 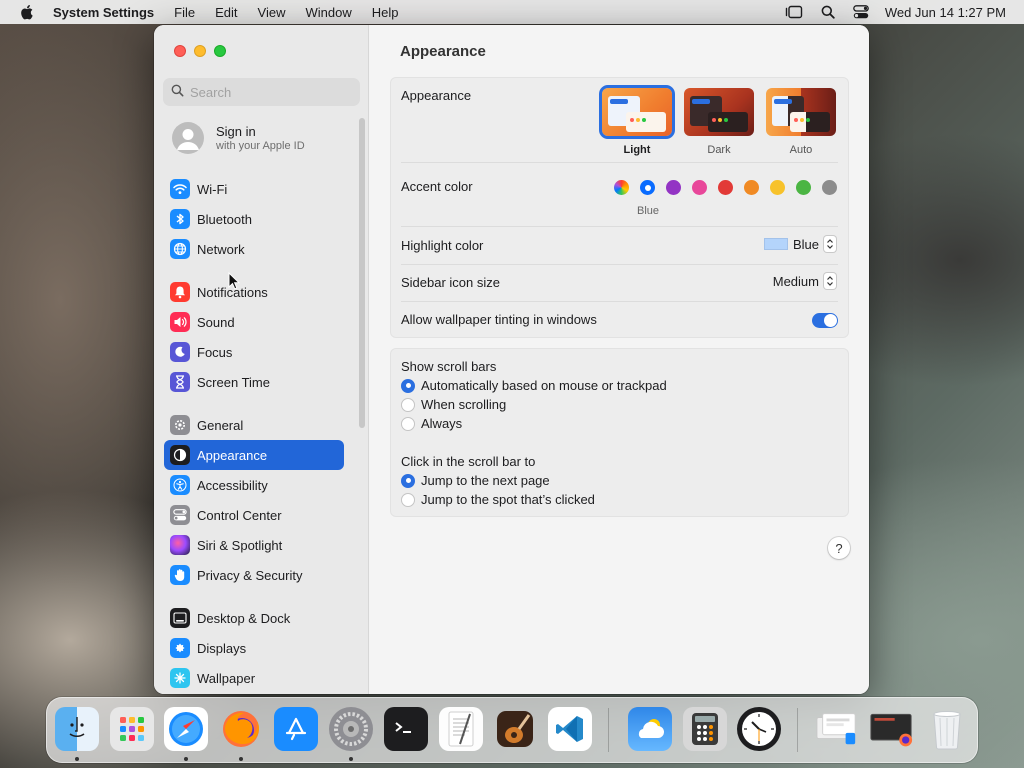 I want to click on divider, so click(x=619, y=264).